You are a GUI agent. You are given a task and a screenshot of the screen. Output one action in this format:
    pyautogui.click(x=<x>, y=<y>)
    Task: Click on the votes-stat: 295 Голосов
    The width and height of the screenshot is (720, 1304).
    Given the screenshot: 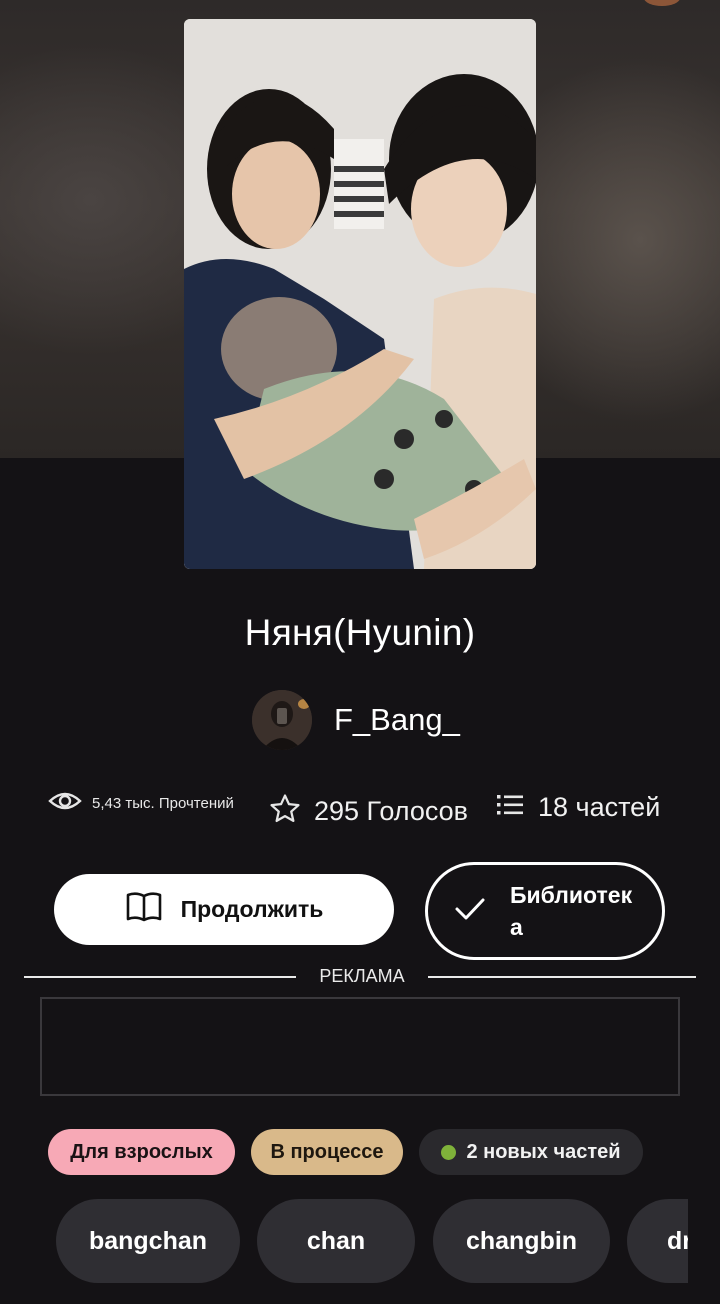 What is the action you would take?
    pyautogui.click(x=368, y=811)
    